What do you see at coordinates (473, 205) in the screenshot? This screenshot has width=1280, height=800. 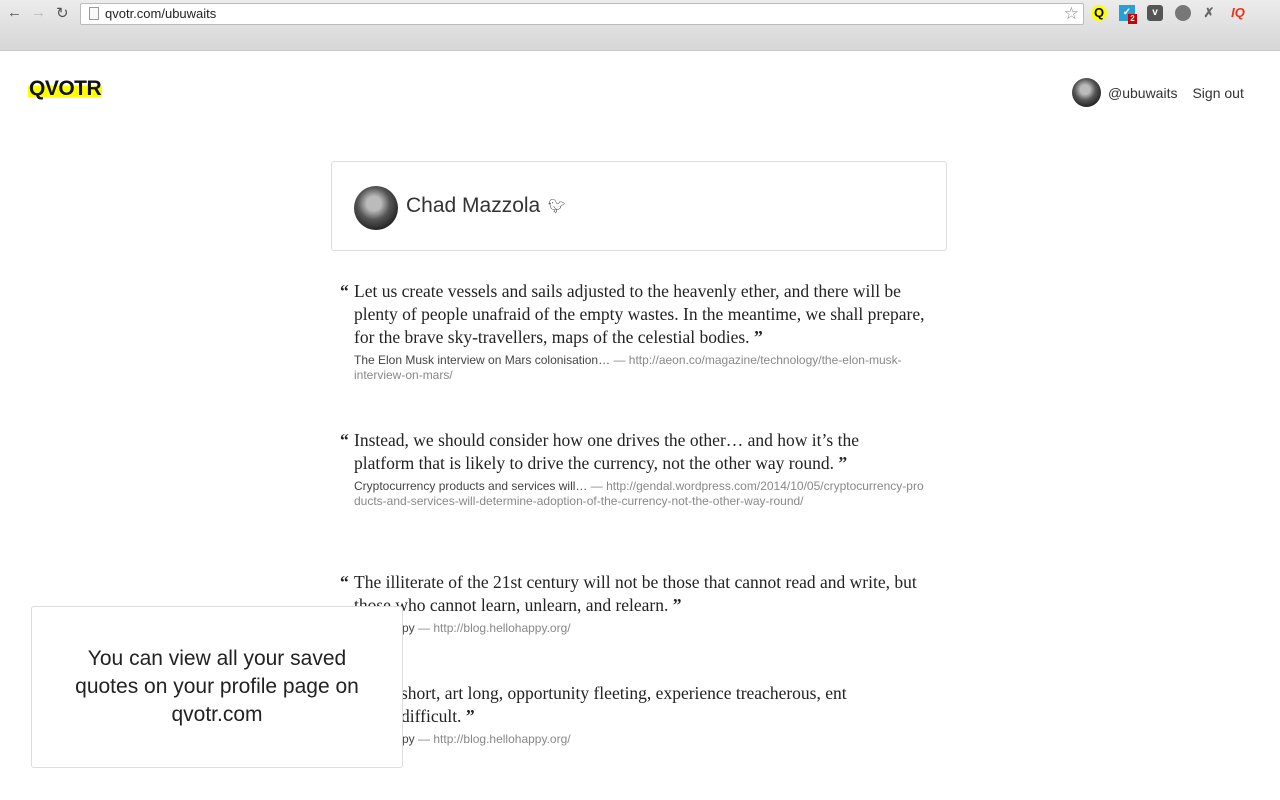 I see `profile-name: Chad Mazzola` at bounding box center [473, 205].